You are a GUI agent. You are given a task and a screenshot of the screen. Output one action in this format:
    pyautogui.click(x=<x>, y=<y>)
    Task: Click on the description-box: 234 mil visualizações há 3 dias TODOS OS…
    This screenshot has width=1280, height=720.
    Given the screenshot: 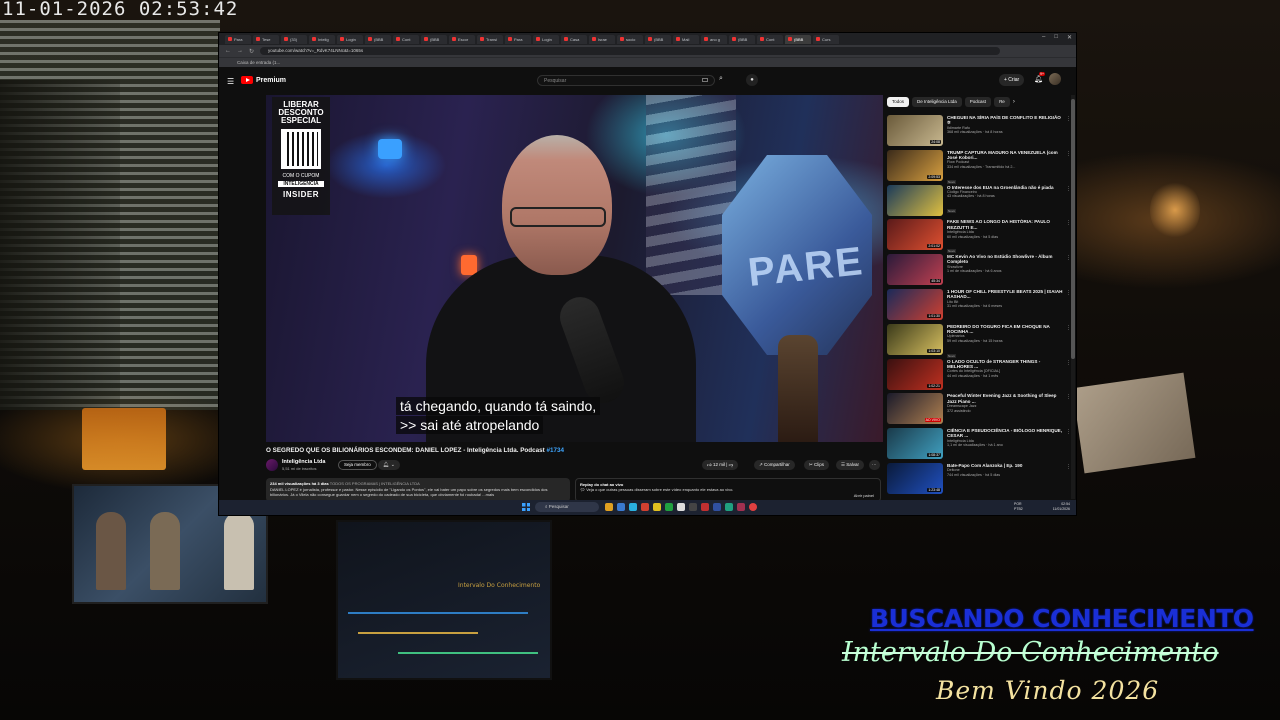 What is the action you would take?
    pyautogui.click(x=418, y=490)
    